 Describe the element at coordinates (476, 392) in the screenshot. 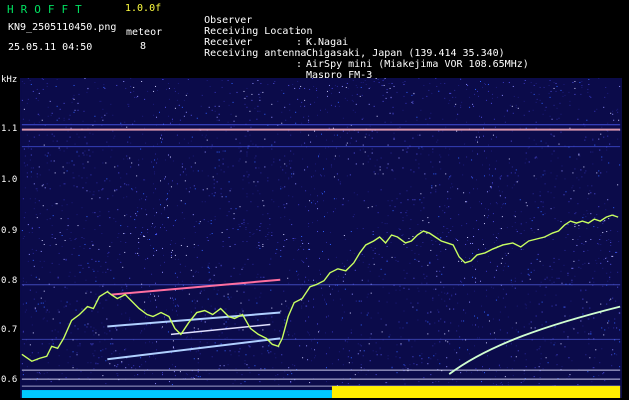

I see `bottom-strip-right` at that location.